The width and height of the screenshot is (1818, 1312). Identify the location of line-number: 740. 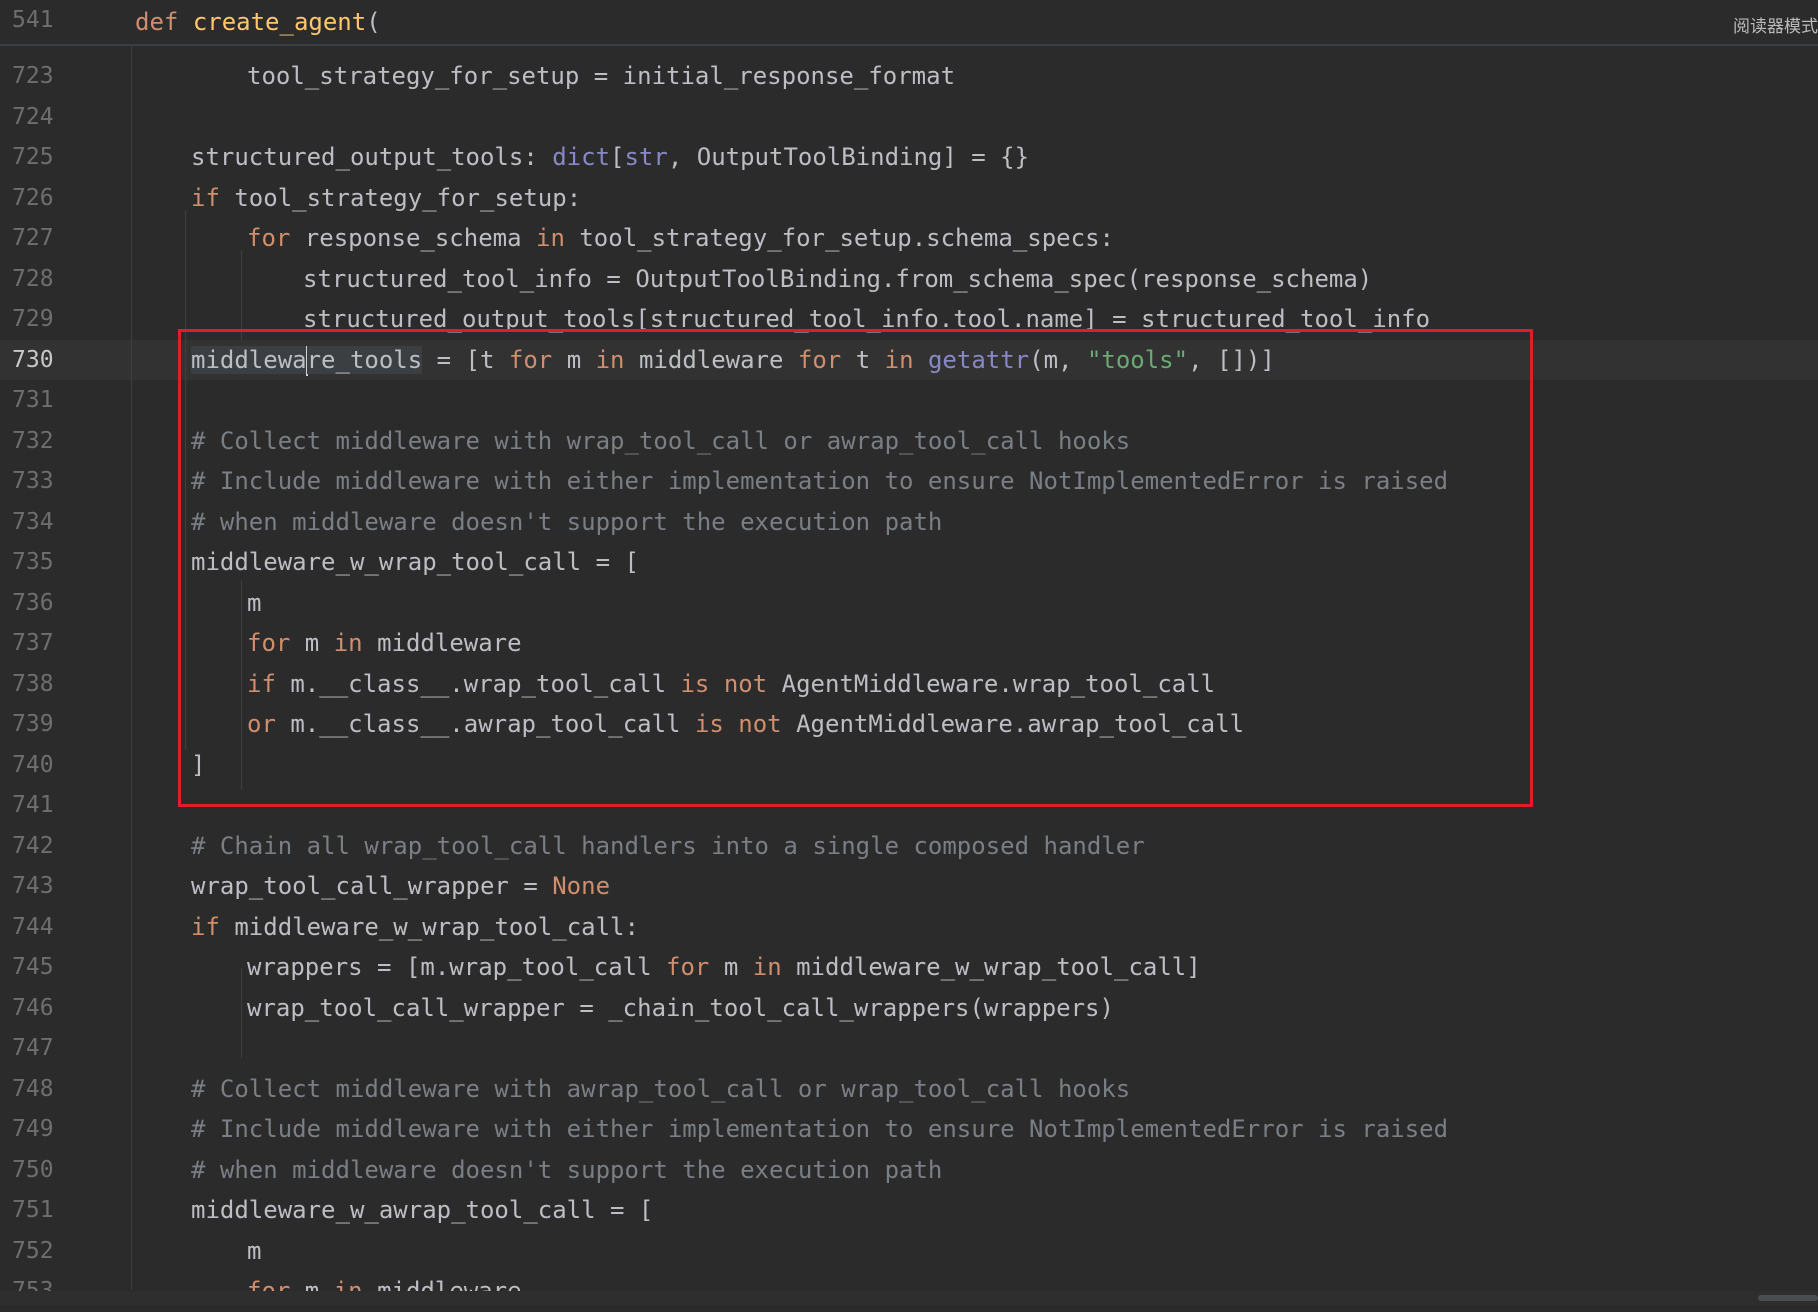
(33, 764).